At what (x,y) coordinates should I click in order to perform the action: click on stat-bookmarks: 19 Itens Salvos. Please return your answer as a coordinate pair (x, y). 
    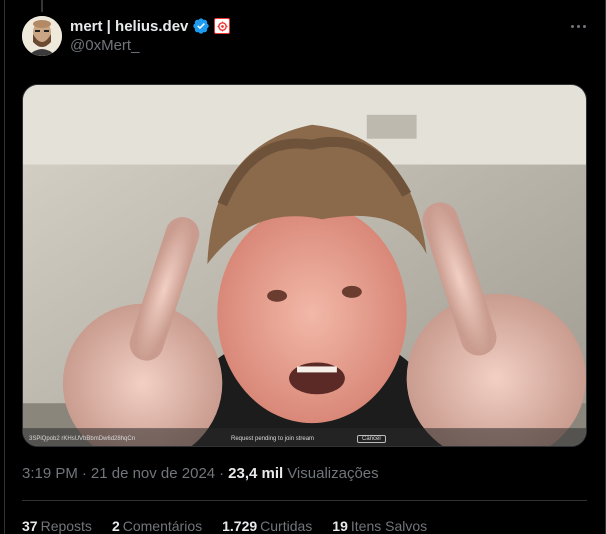
    Looking at the image, I should click on (379, 526).